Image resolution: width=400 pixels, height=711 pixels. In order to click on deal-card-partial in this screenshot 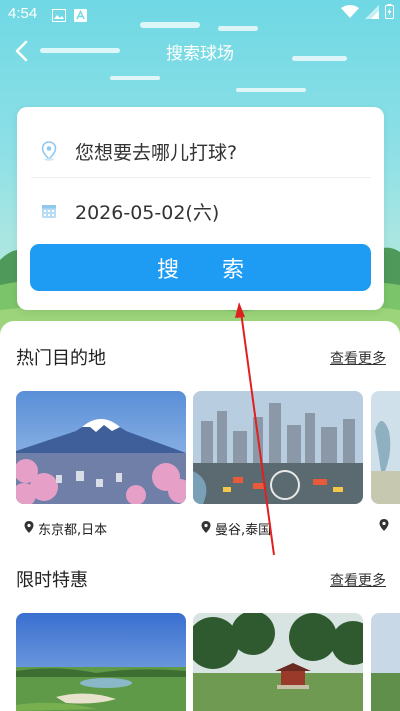, I will do `click(385, 662)`.